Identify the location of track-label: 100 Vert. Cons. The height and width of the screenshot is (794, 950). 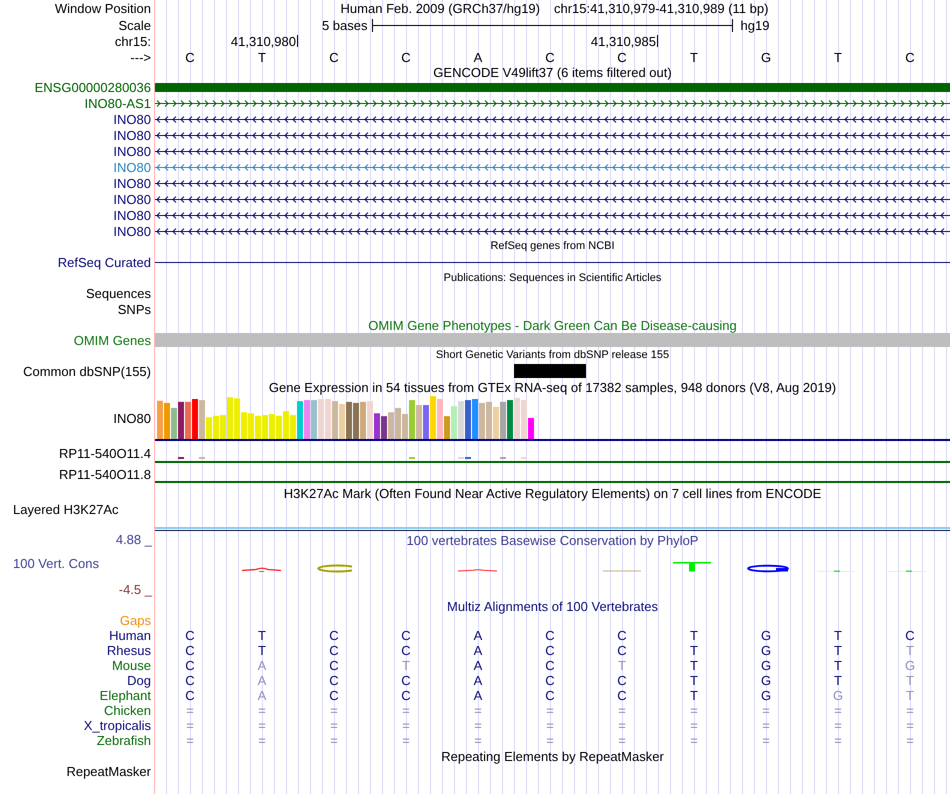
(56, 564).